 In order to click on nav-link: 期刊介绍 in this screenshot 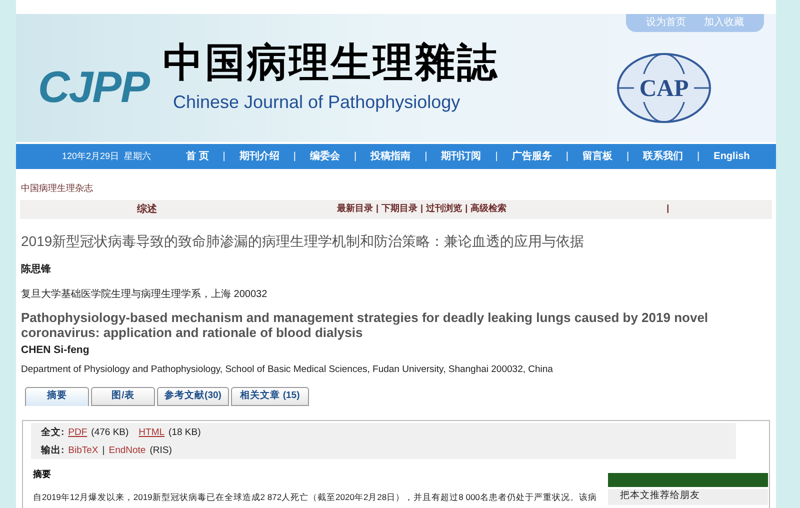, I will do `click(259, 156)`.